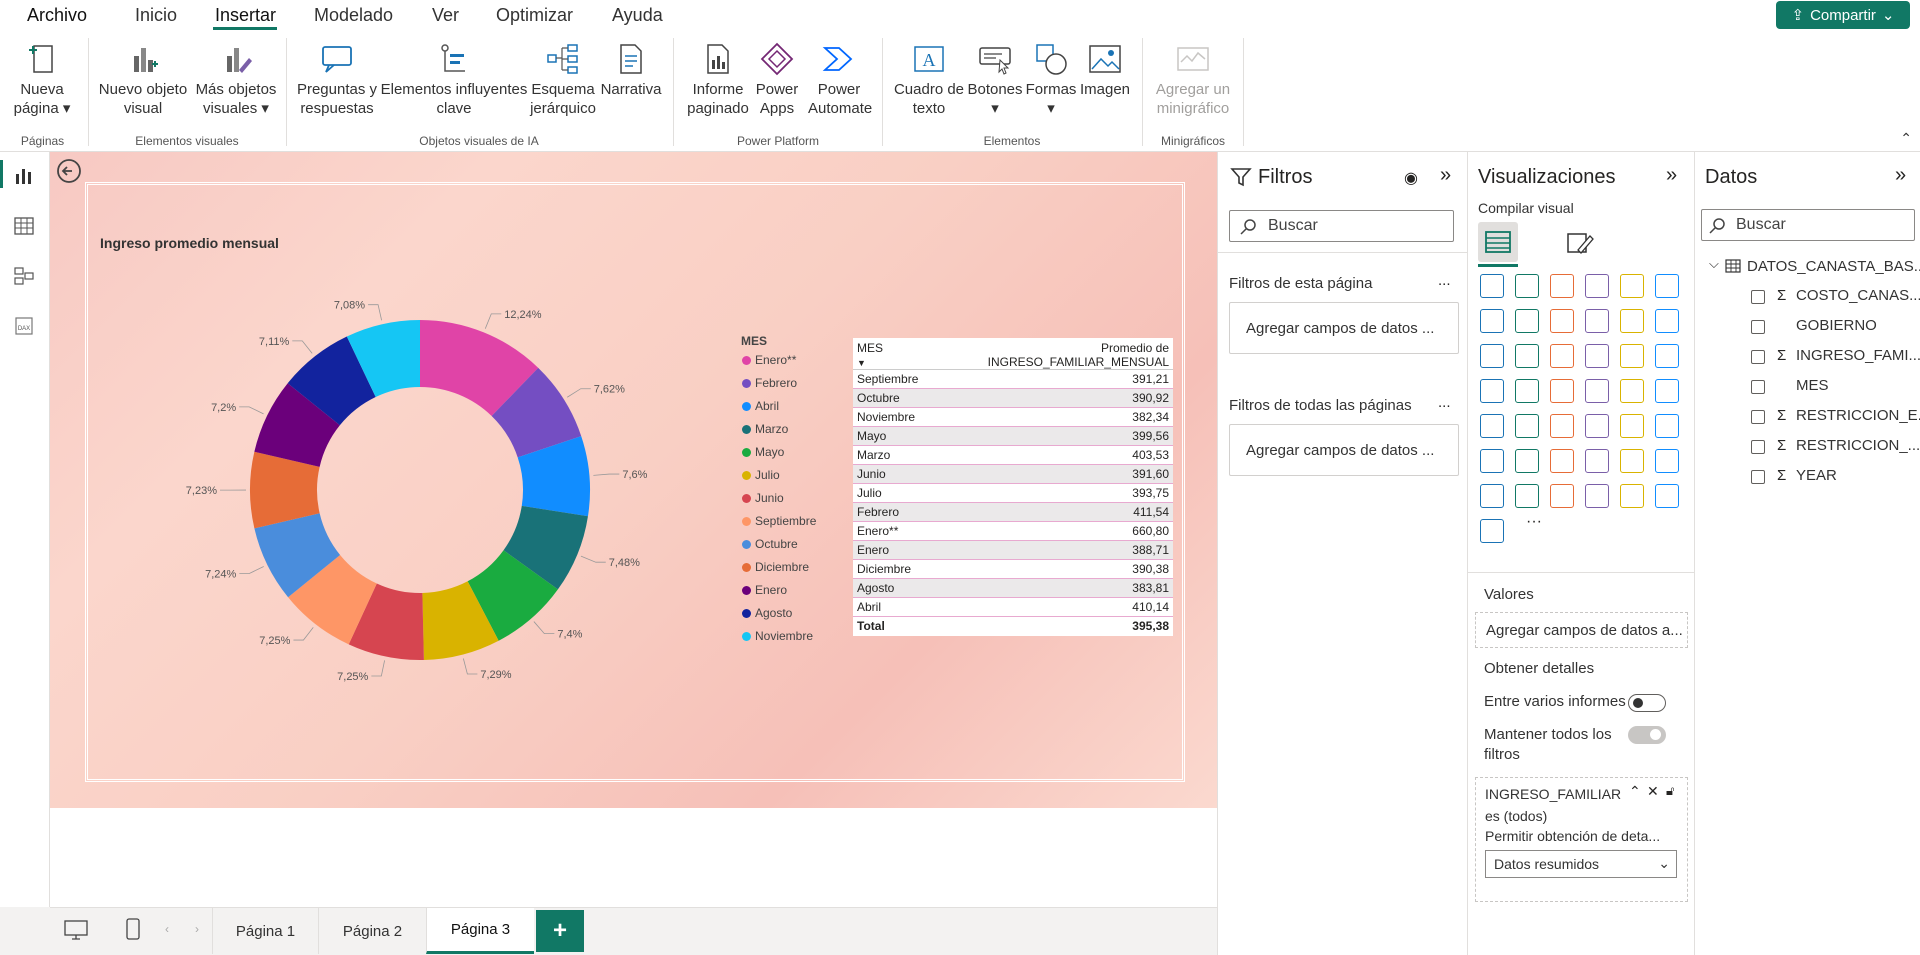 This screenshot has height=955, width=1920. Describe the element at coordinates (1836, 325) in the screenshot. I see `field-name: GOBIERNO` at that location.